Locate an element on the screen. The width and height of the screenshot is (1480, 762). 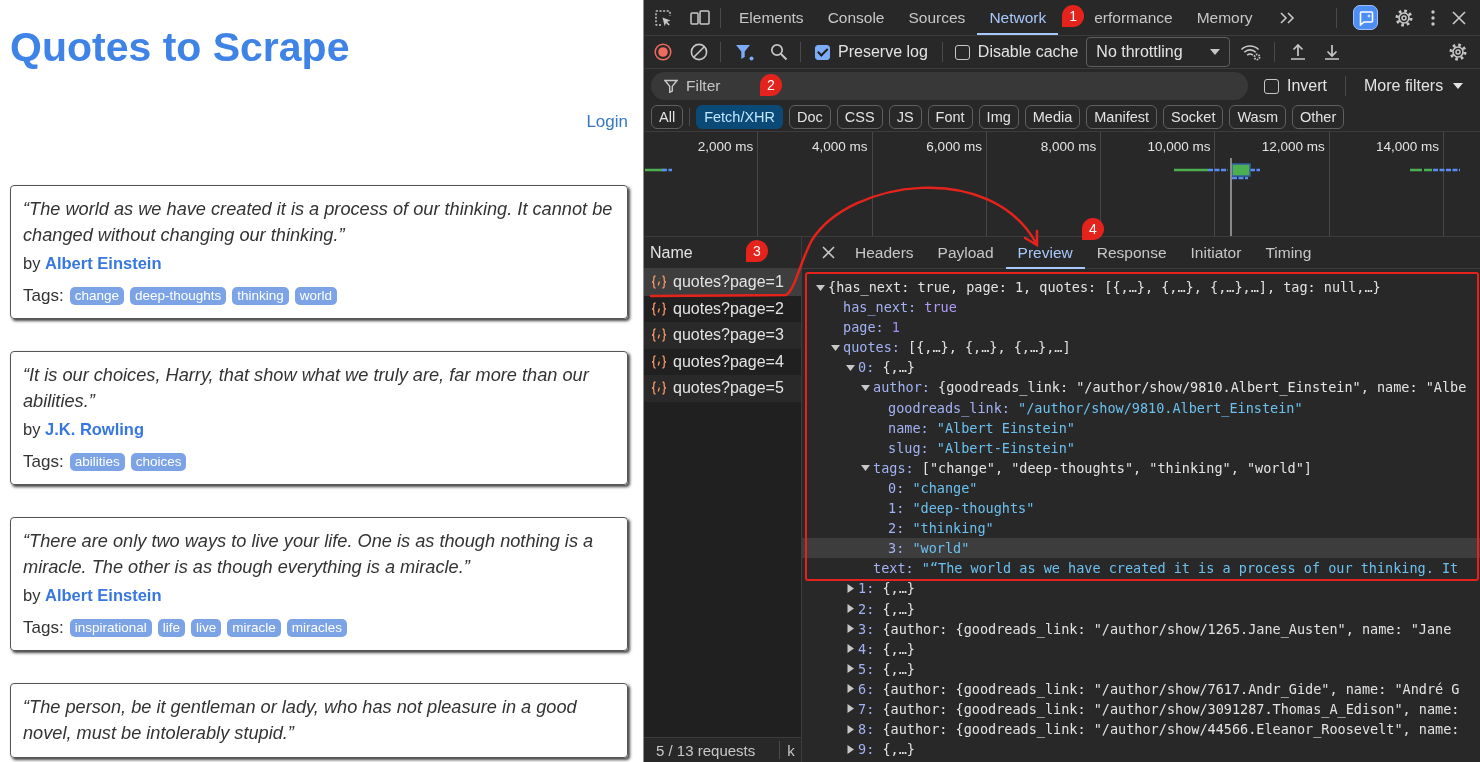
filter-chip: Img is located at coordinates (998, 117).